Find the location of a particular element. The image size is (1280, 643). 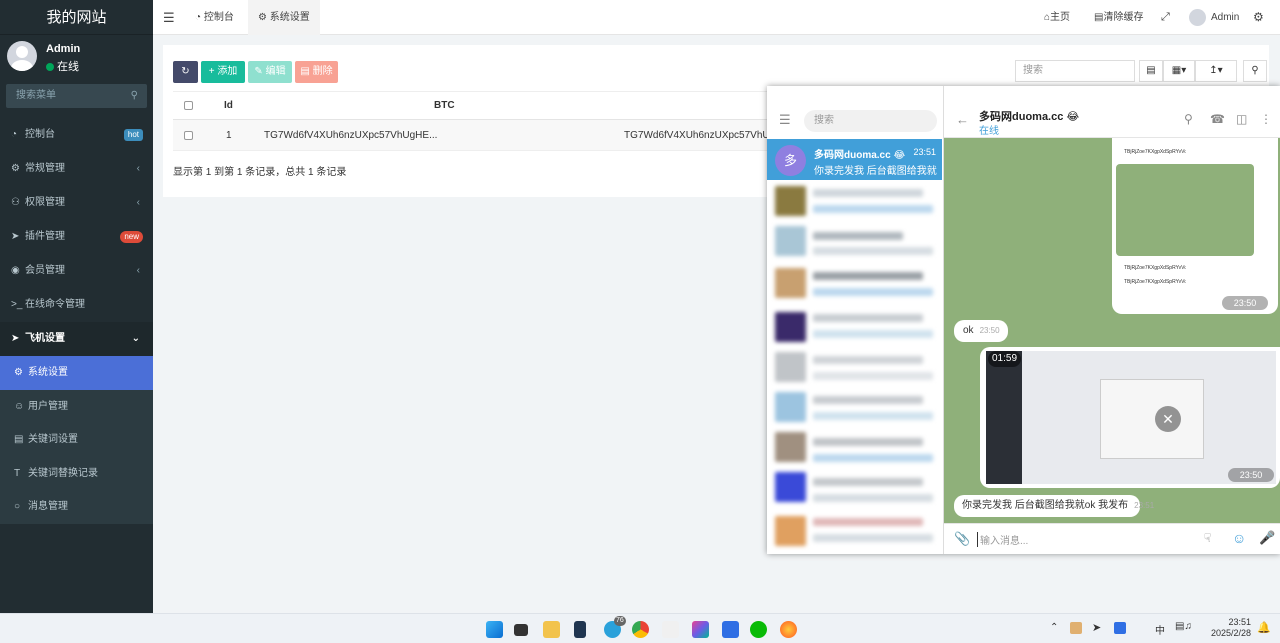

table-view-icon: ▤ is located at coordinates (1151, 71).